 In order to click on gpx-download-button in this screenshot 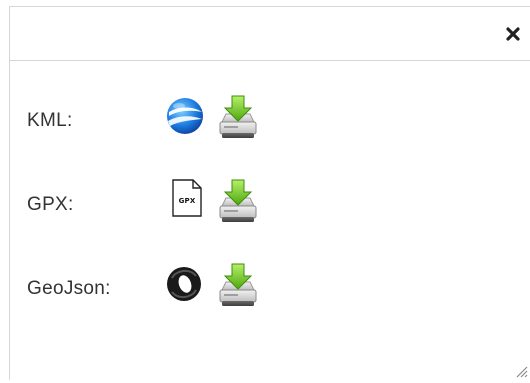, I will do `click(238, 202)`.